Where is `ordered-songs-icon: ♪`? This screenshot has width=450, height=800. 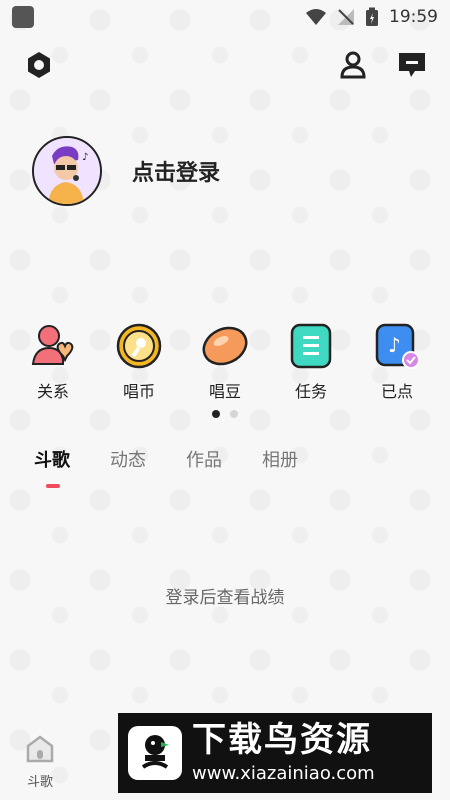 ordered-songs-icon: ♪ is located at coordinates (397, 346).